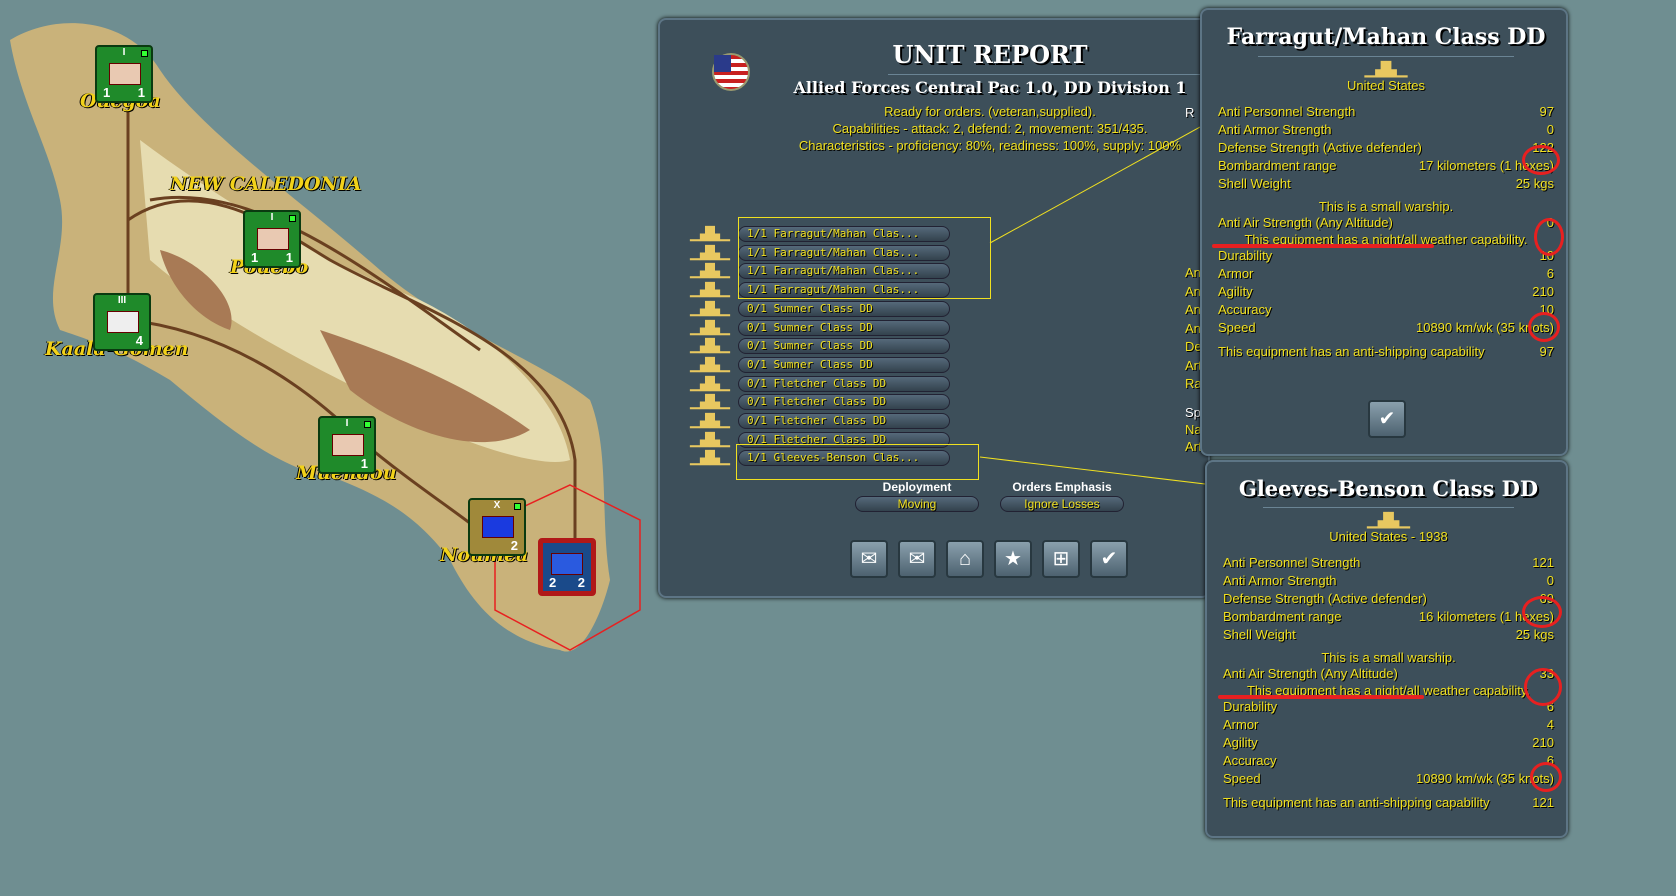  I want to click on hierarchy-button: ⊞, so click(1061, 559).